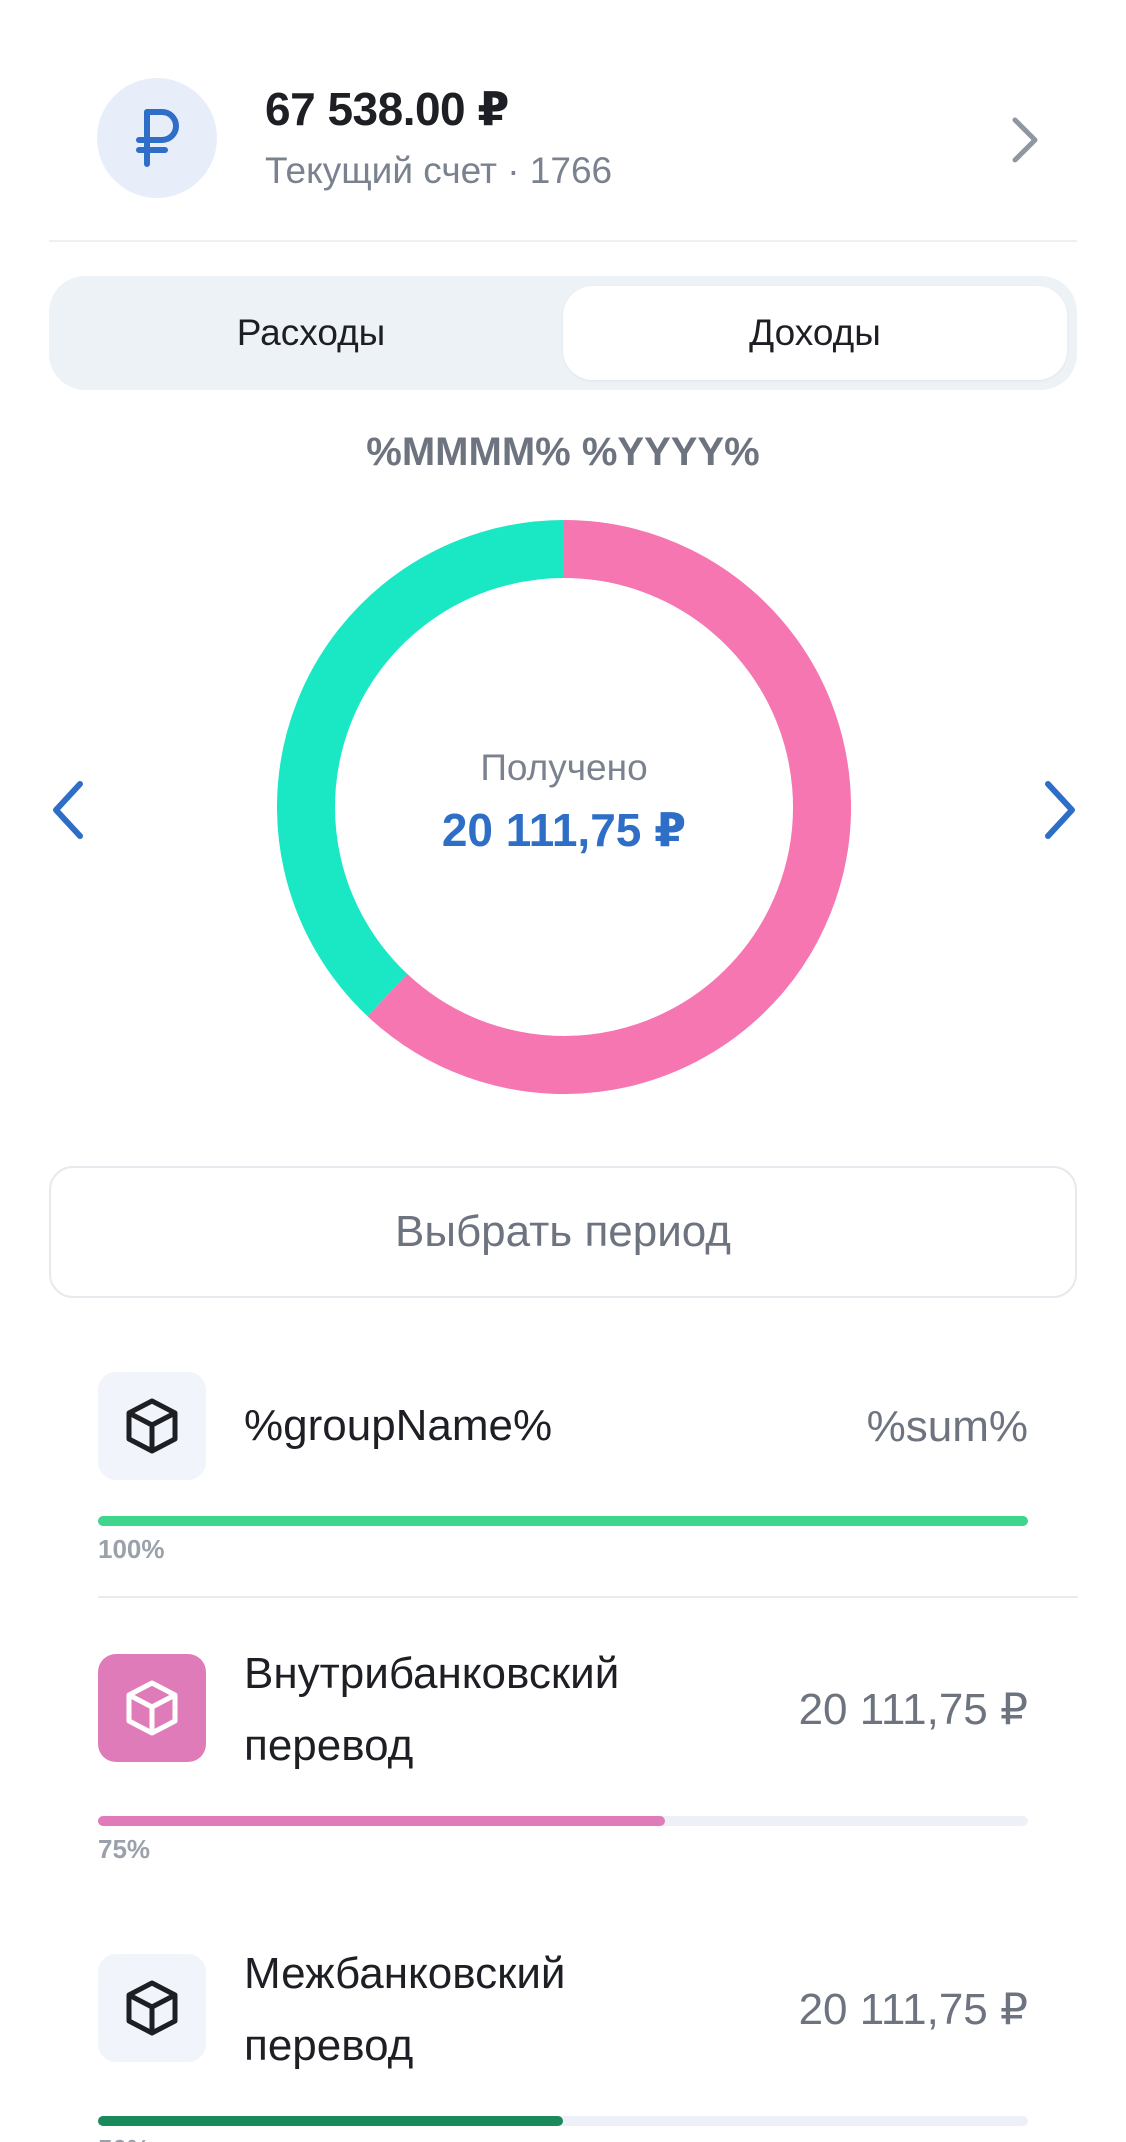  What do you see at coordinates (439, 170) in the screenshot?
I see `account-subtitle: Текущий счет · 1766` at bounding box center [439, 170].